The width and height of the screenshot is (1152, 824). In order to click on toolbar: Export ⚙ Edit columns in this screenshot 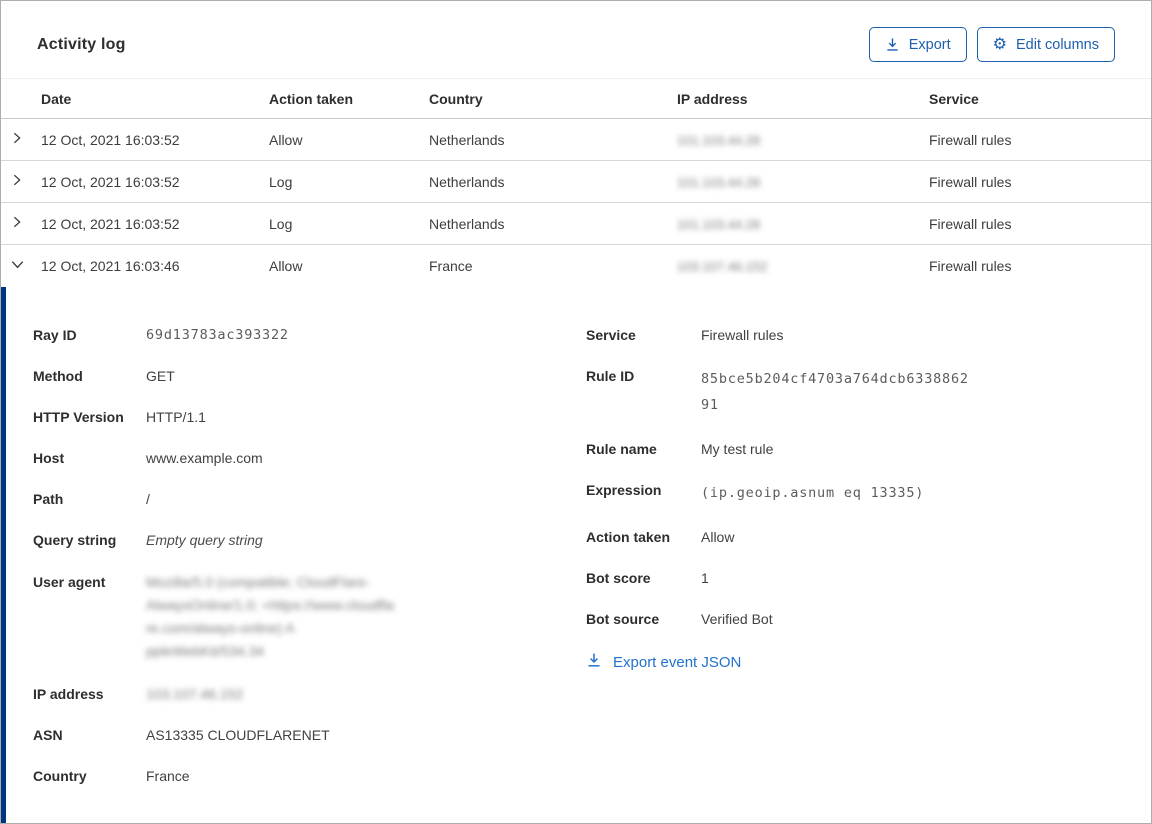, I will do `click(991, 44)`.